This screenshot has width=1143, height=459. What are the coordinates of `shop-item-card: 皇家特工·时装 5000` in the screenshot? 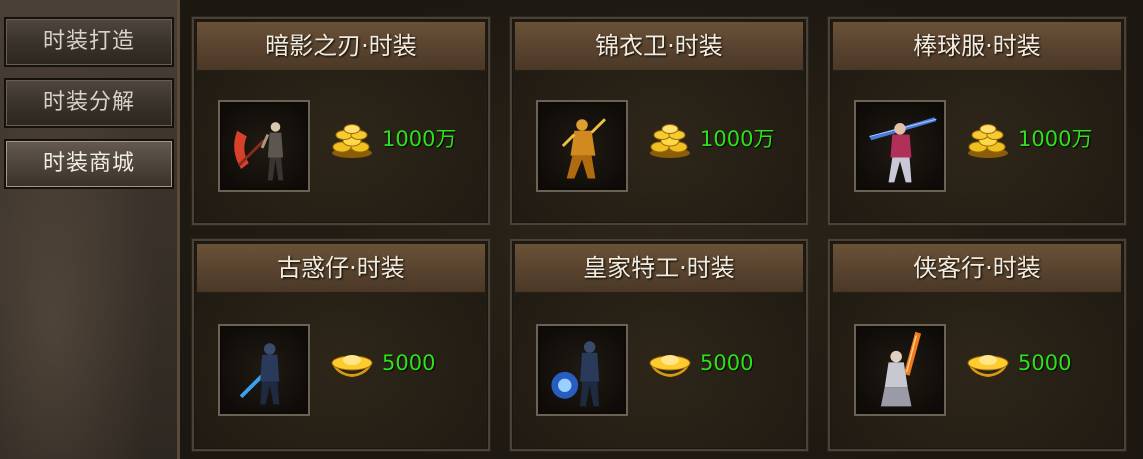 It's located at (659, 345).